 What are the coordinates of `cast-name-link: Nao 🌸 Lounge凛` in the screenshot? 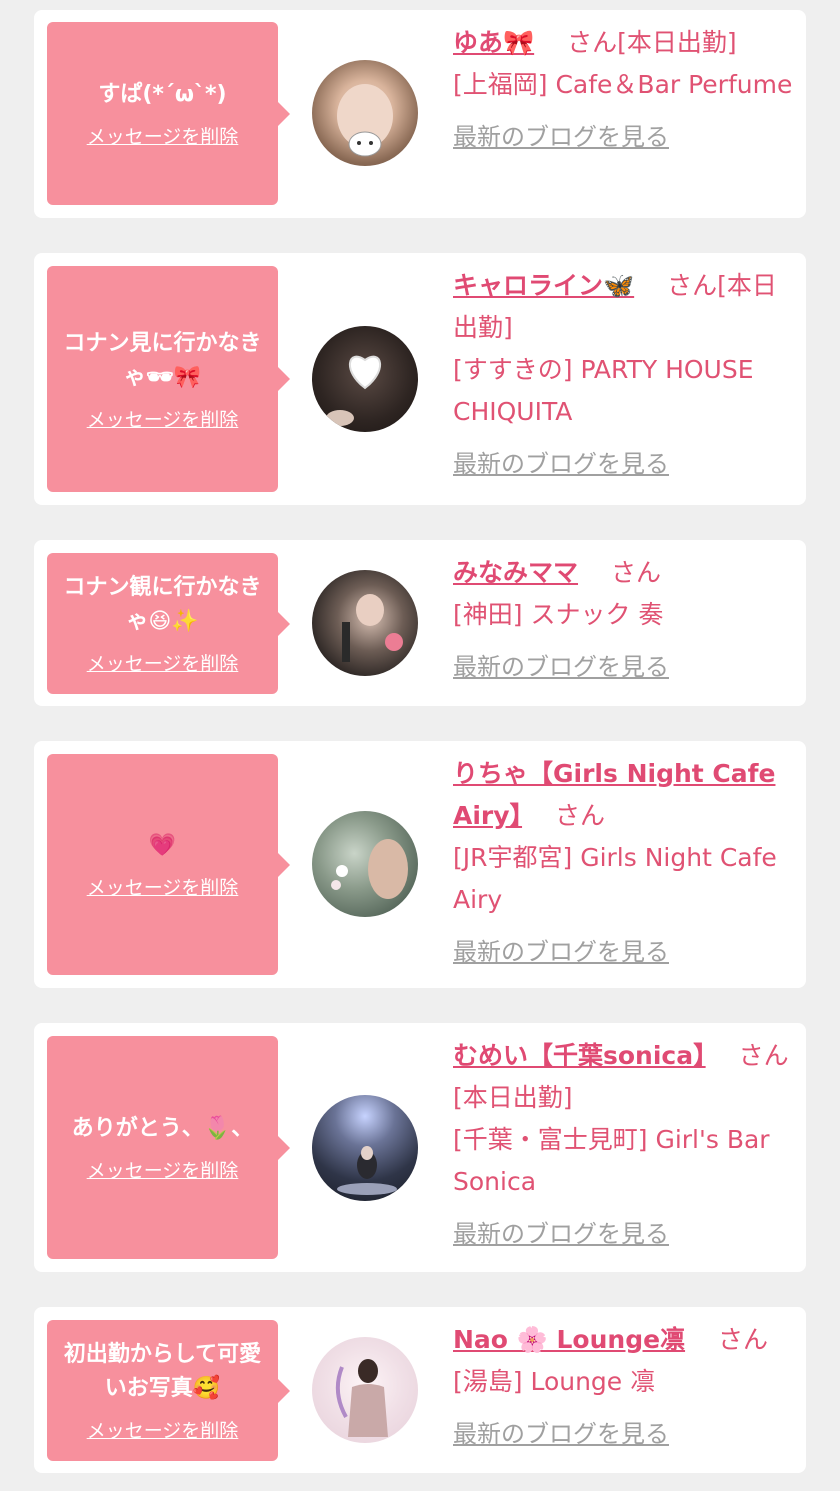 It's located at (569, 1339).